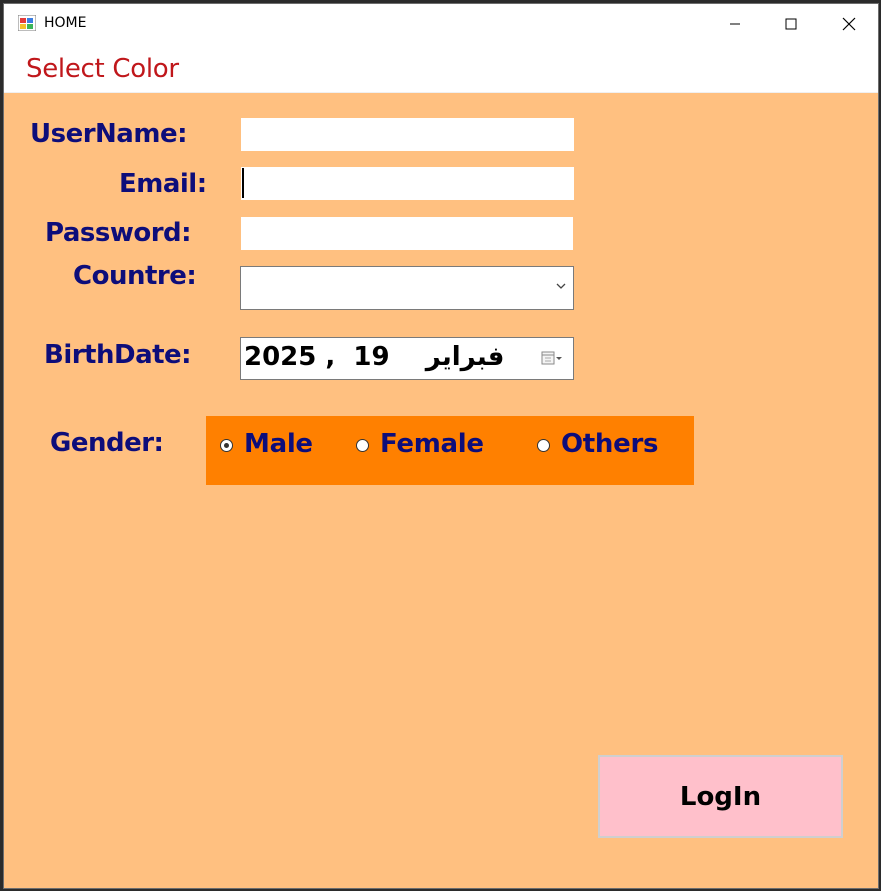  Describe the element at coordinates (374, 357) in the screenshot. I see `birthdate-value: 2025 , فبراير 19` at that location.